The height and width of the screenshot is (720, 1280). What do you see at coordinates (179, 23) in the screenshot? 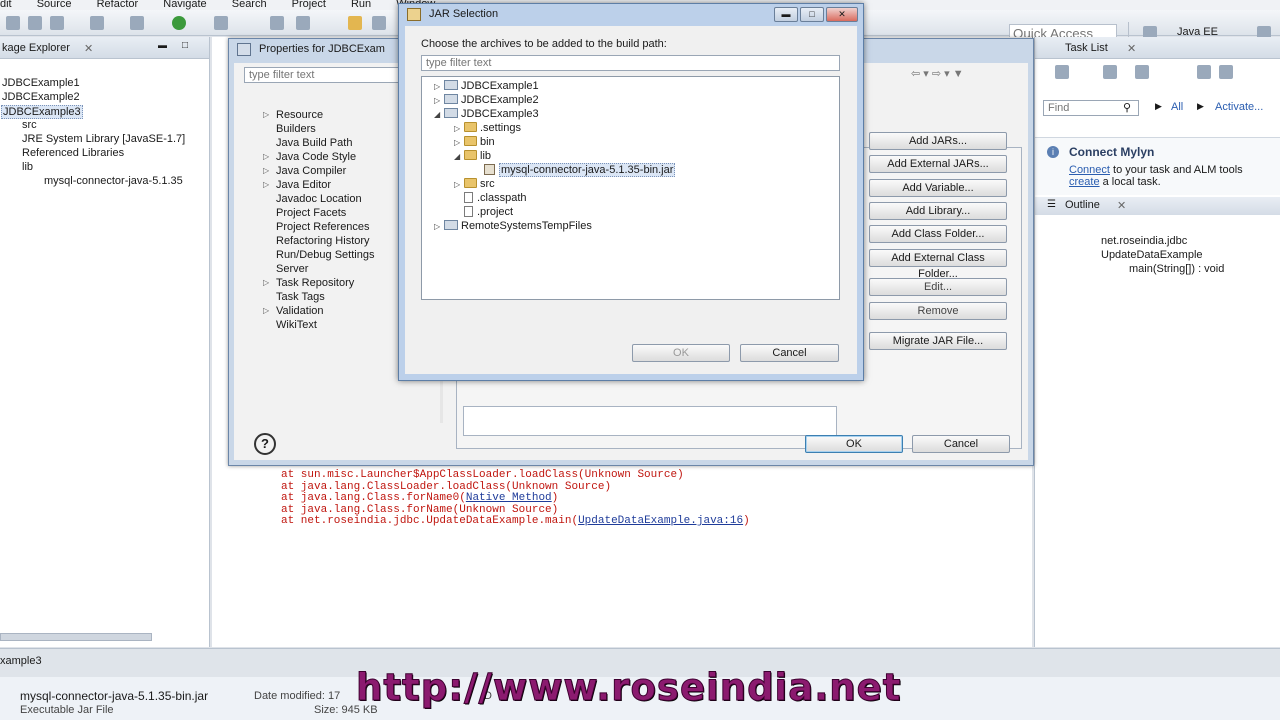
I see `run-icon` at bounding box center [179, 23].